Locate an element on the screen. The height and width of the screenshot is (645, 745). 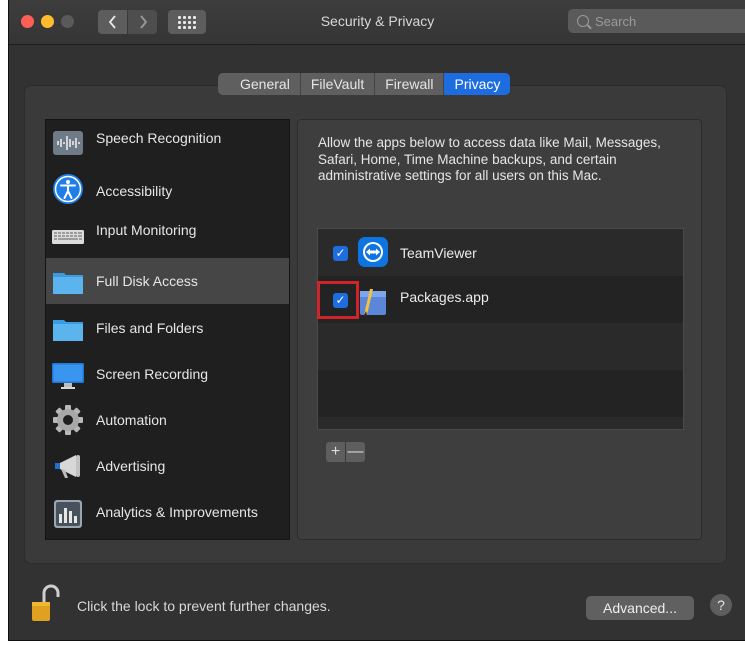
search-field: Search is located at coordinates (656, 21).